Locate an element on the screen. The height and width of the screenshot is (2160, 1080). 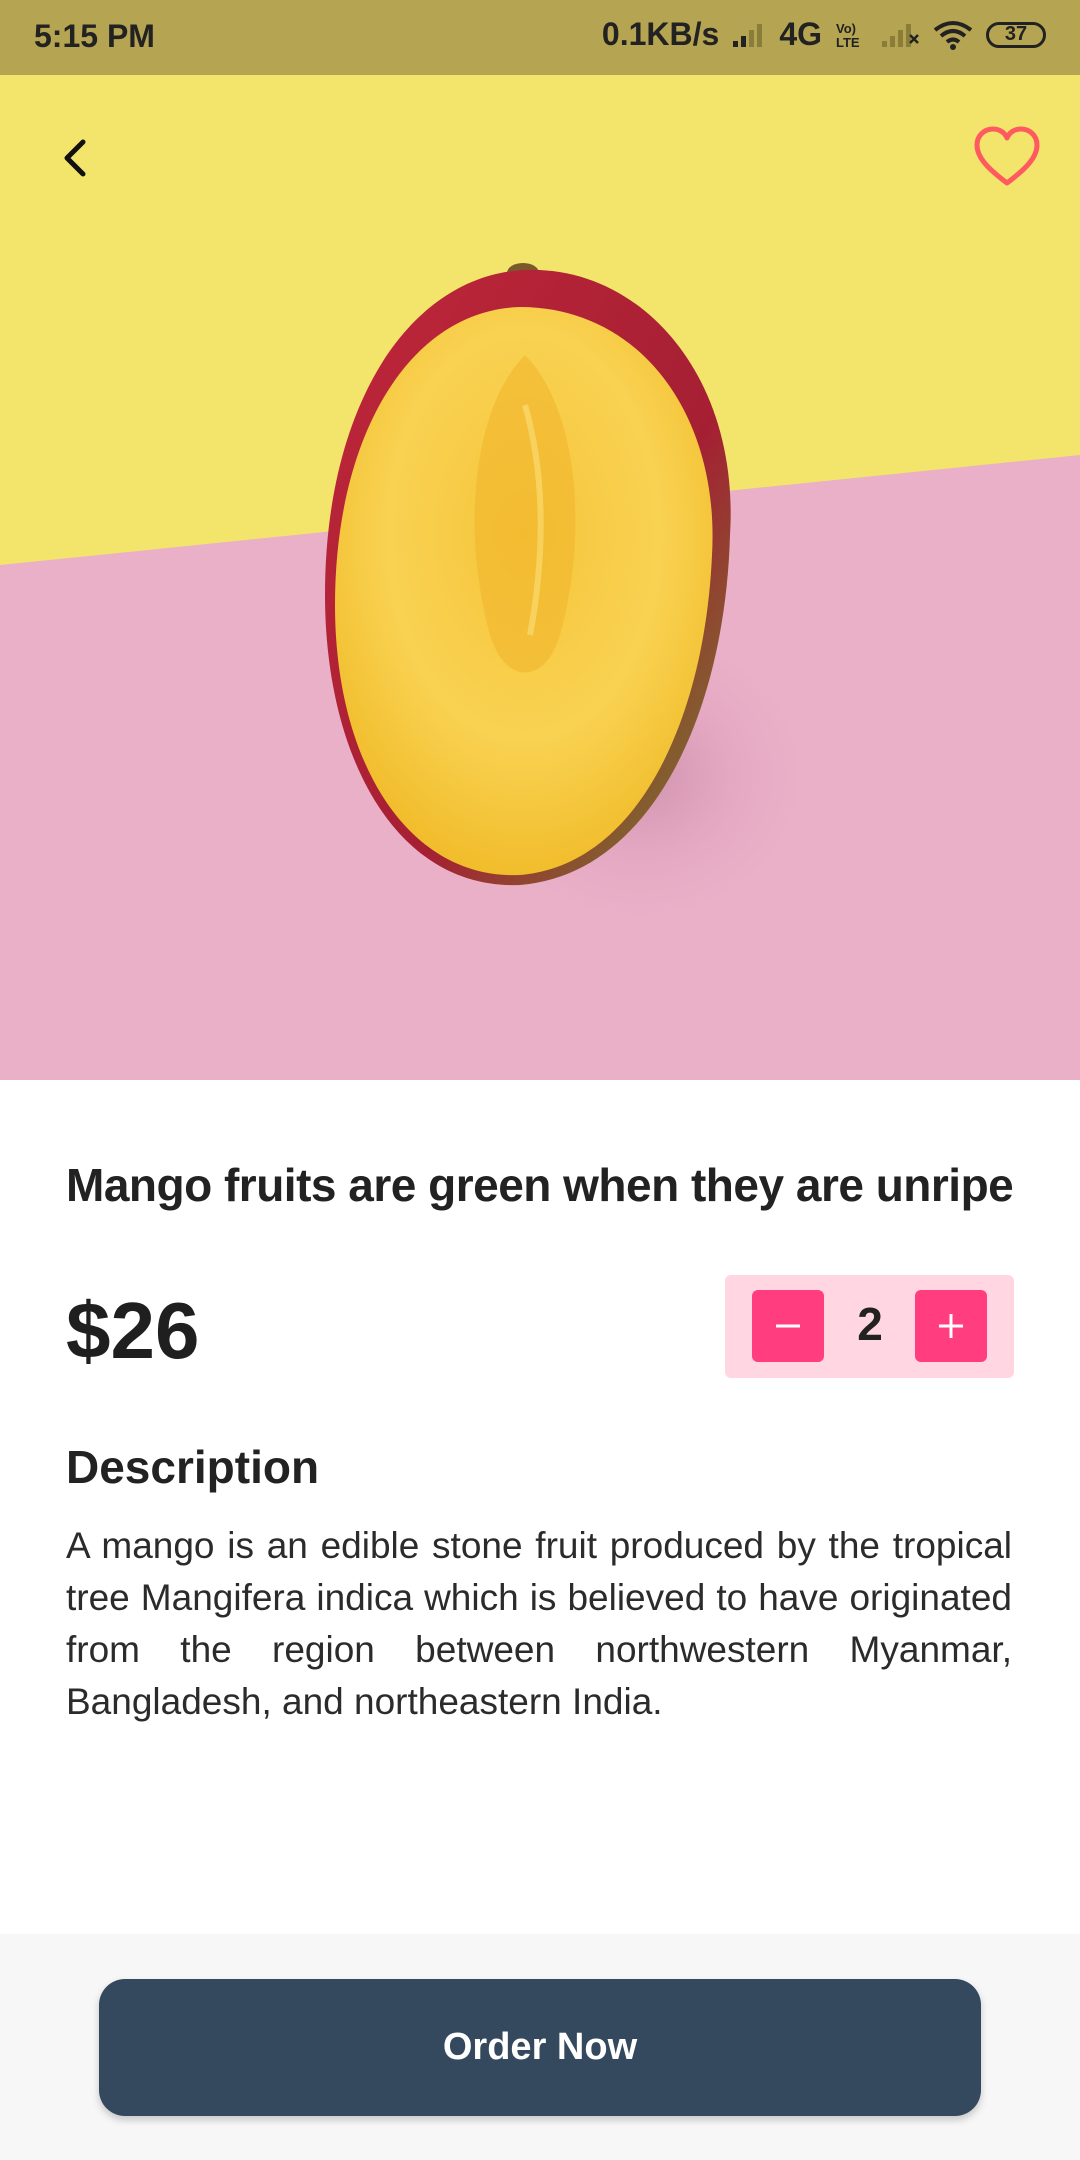
minus-icon is located at coordinates (788, 1326).